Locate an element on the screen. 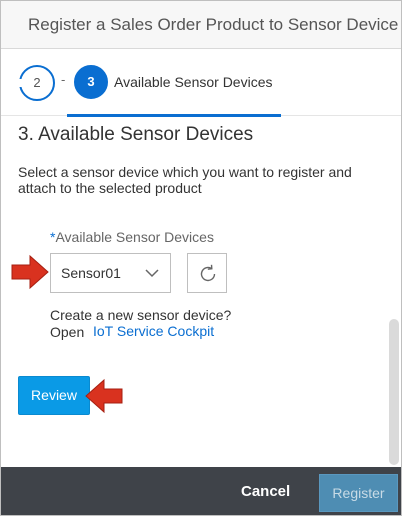 This screenshot has height=516, width=402. register-button: Register is located at coordinates (358, 493).